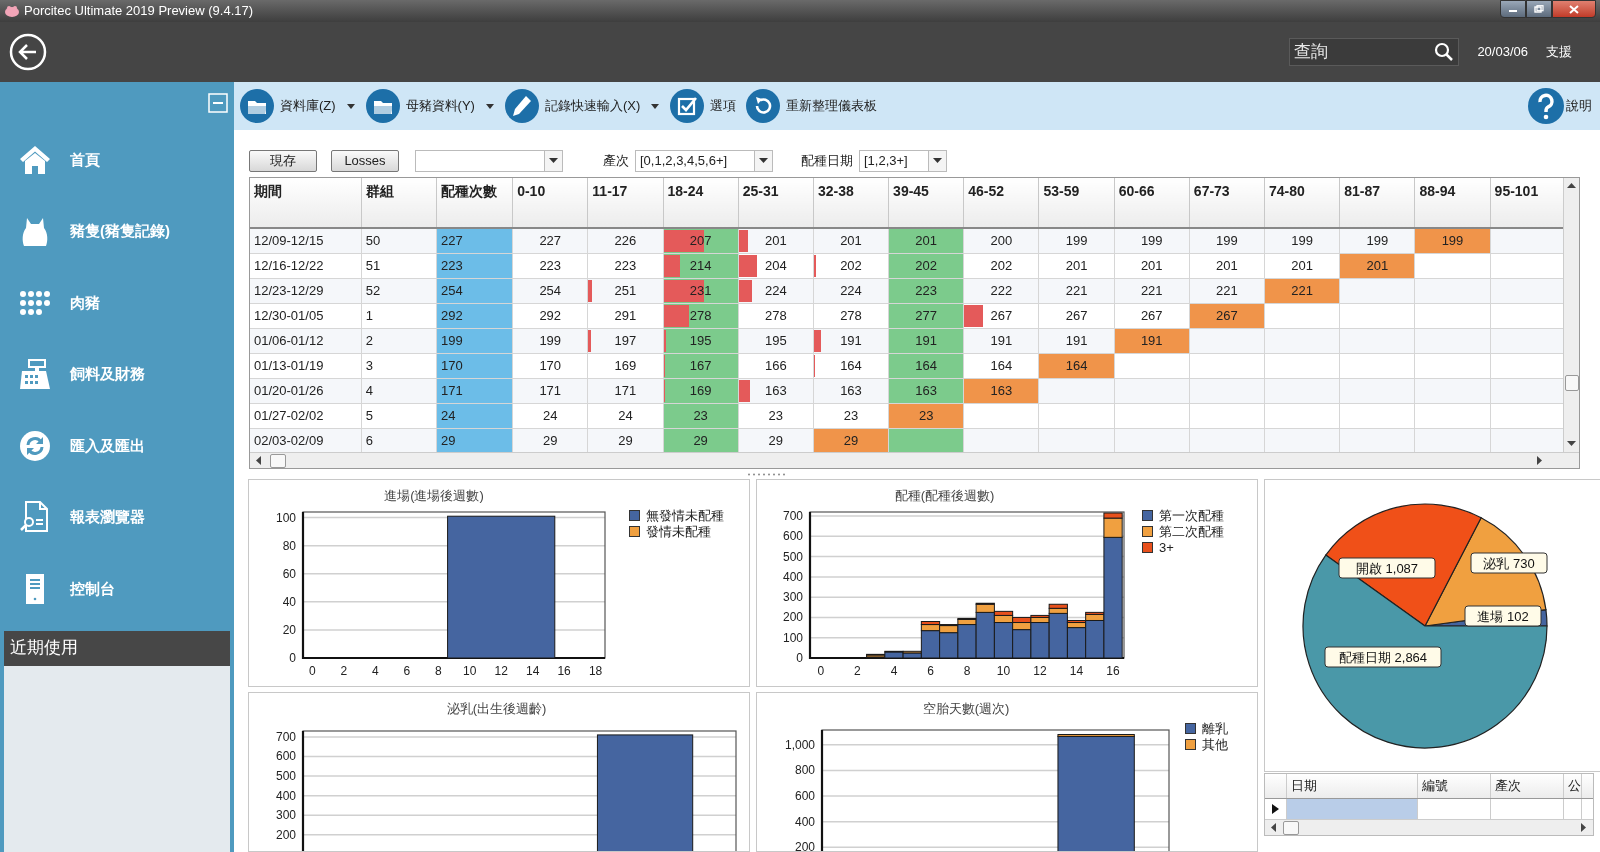  Describe the element at coordinates (776, 365) in the screenshot. I see `table-cell: 166` at that location.